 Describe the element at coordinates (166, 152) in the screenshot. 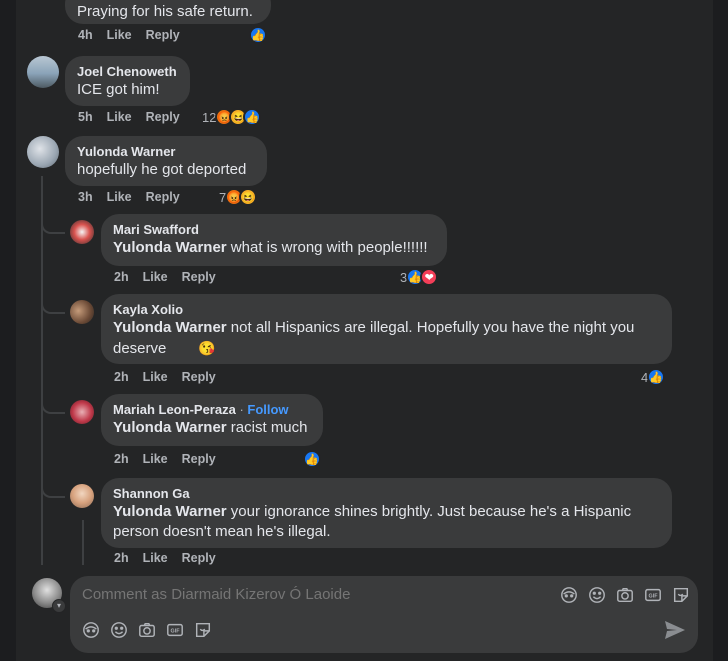

I see `comment-author: Yulonda Warner` at that location.